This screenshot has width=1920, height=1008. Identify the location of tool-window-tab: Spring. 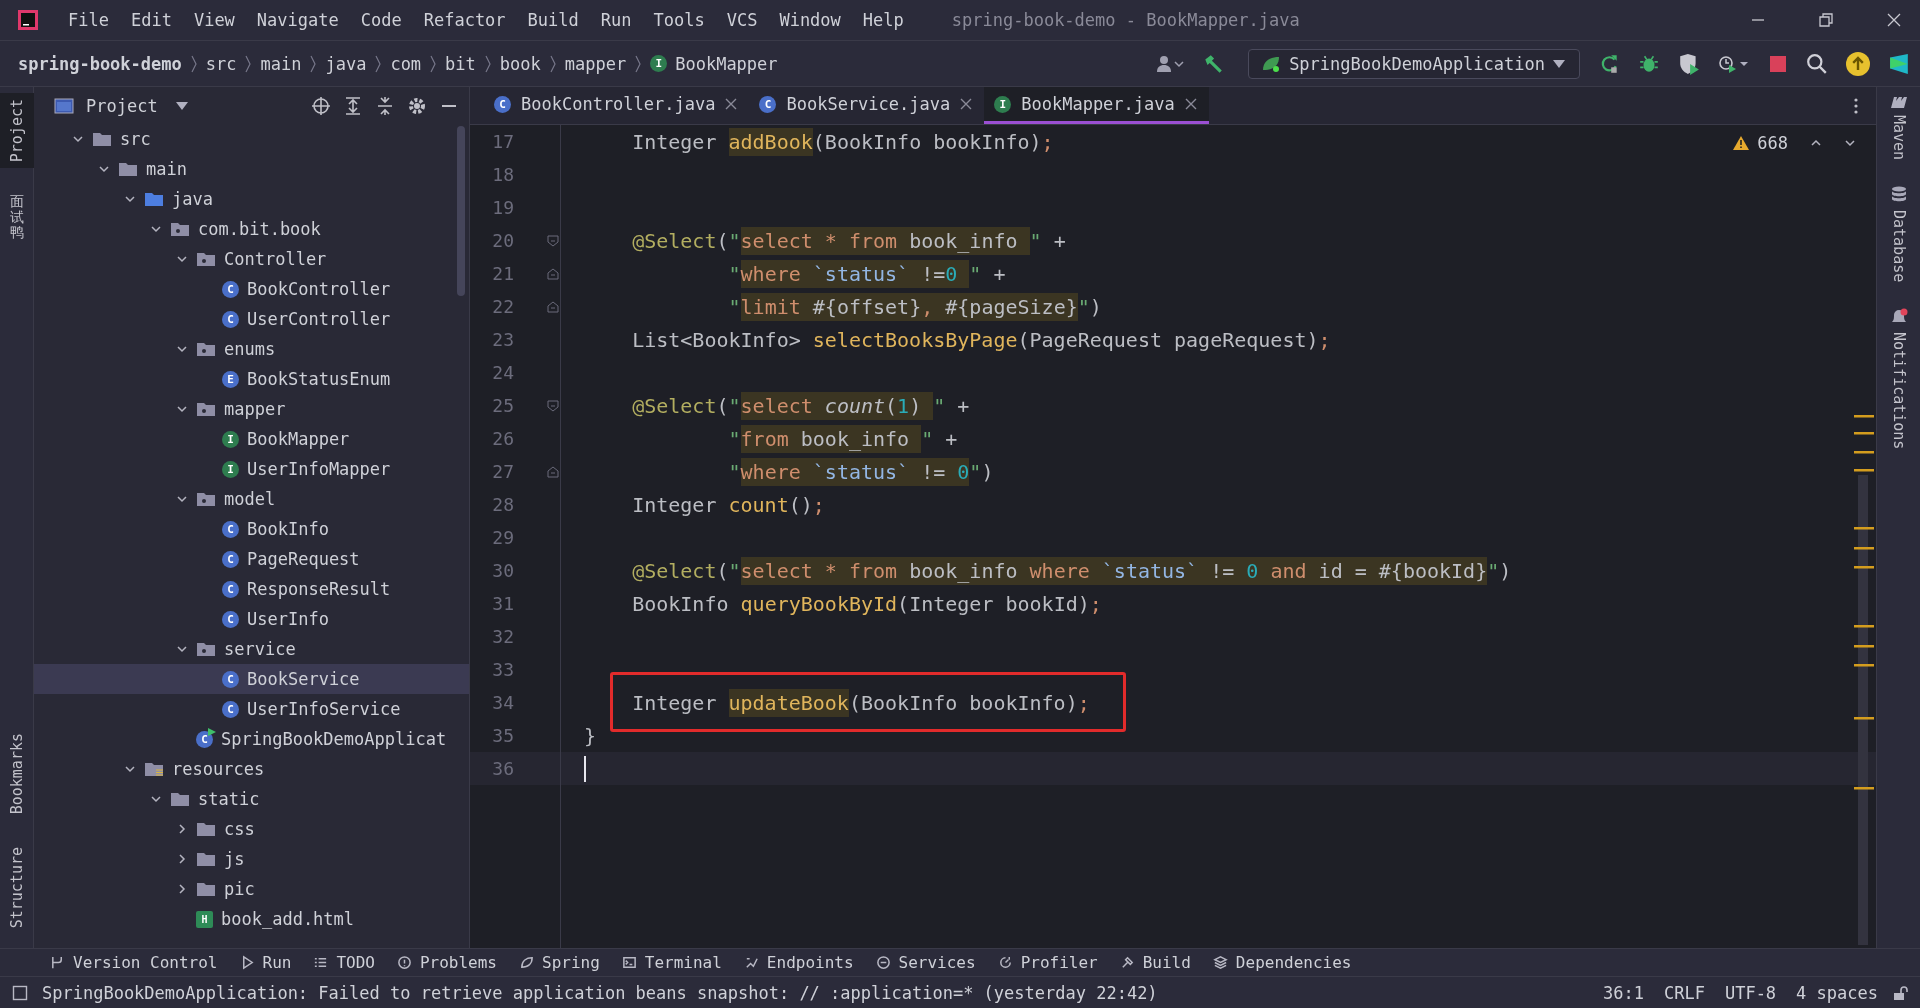
(559, 962).